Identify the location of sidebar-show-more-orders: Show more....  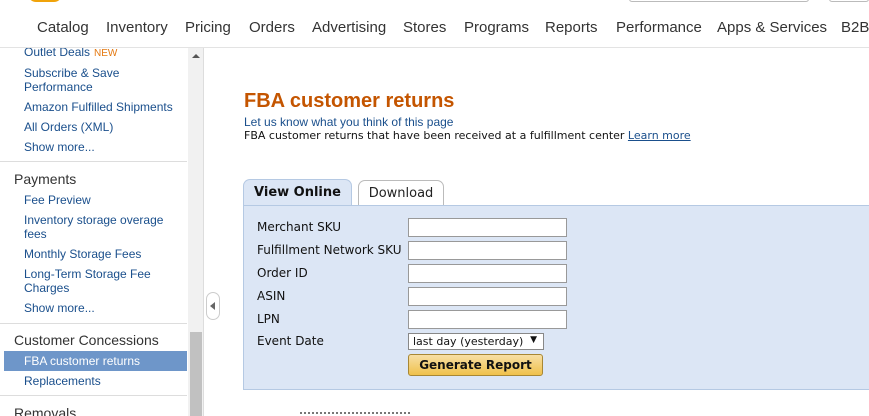
(59, 147).